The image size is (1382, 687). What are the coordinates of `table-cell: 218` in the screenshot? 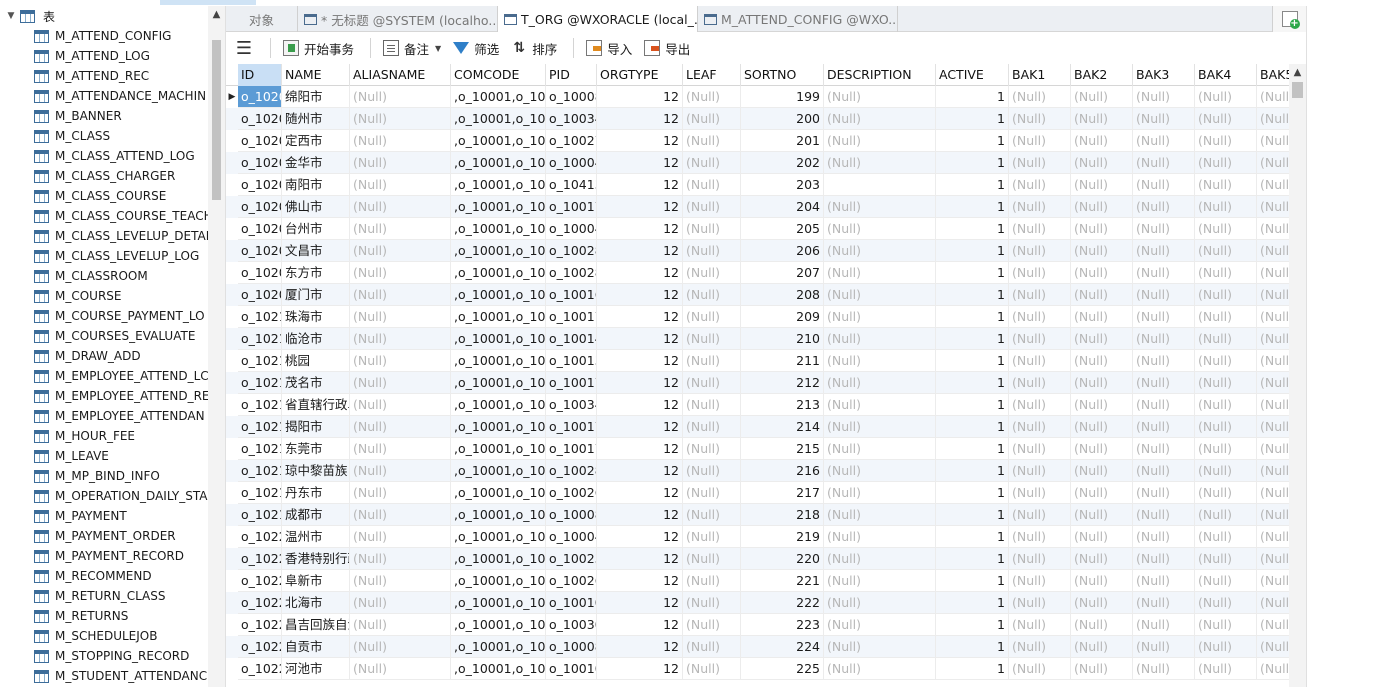 It's located at (782, 515).